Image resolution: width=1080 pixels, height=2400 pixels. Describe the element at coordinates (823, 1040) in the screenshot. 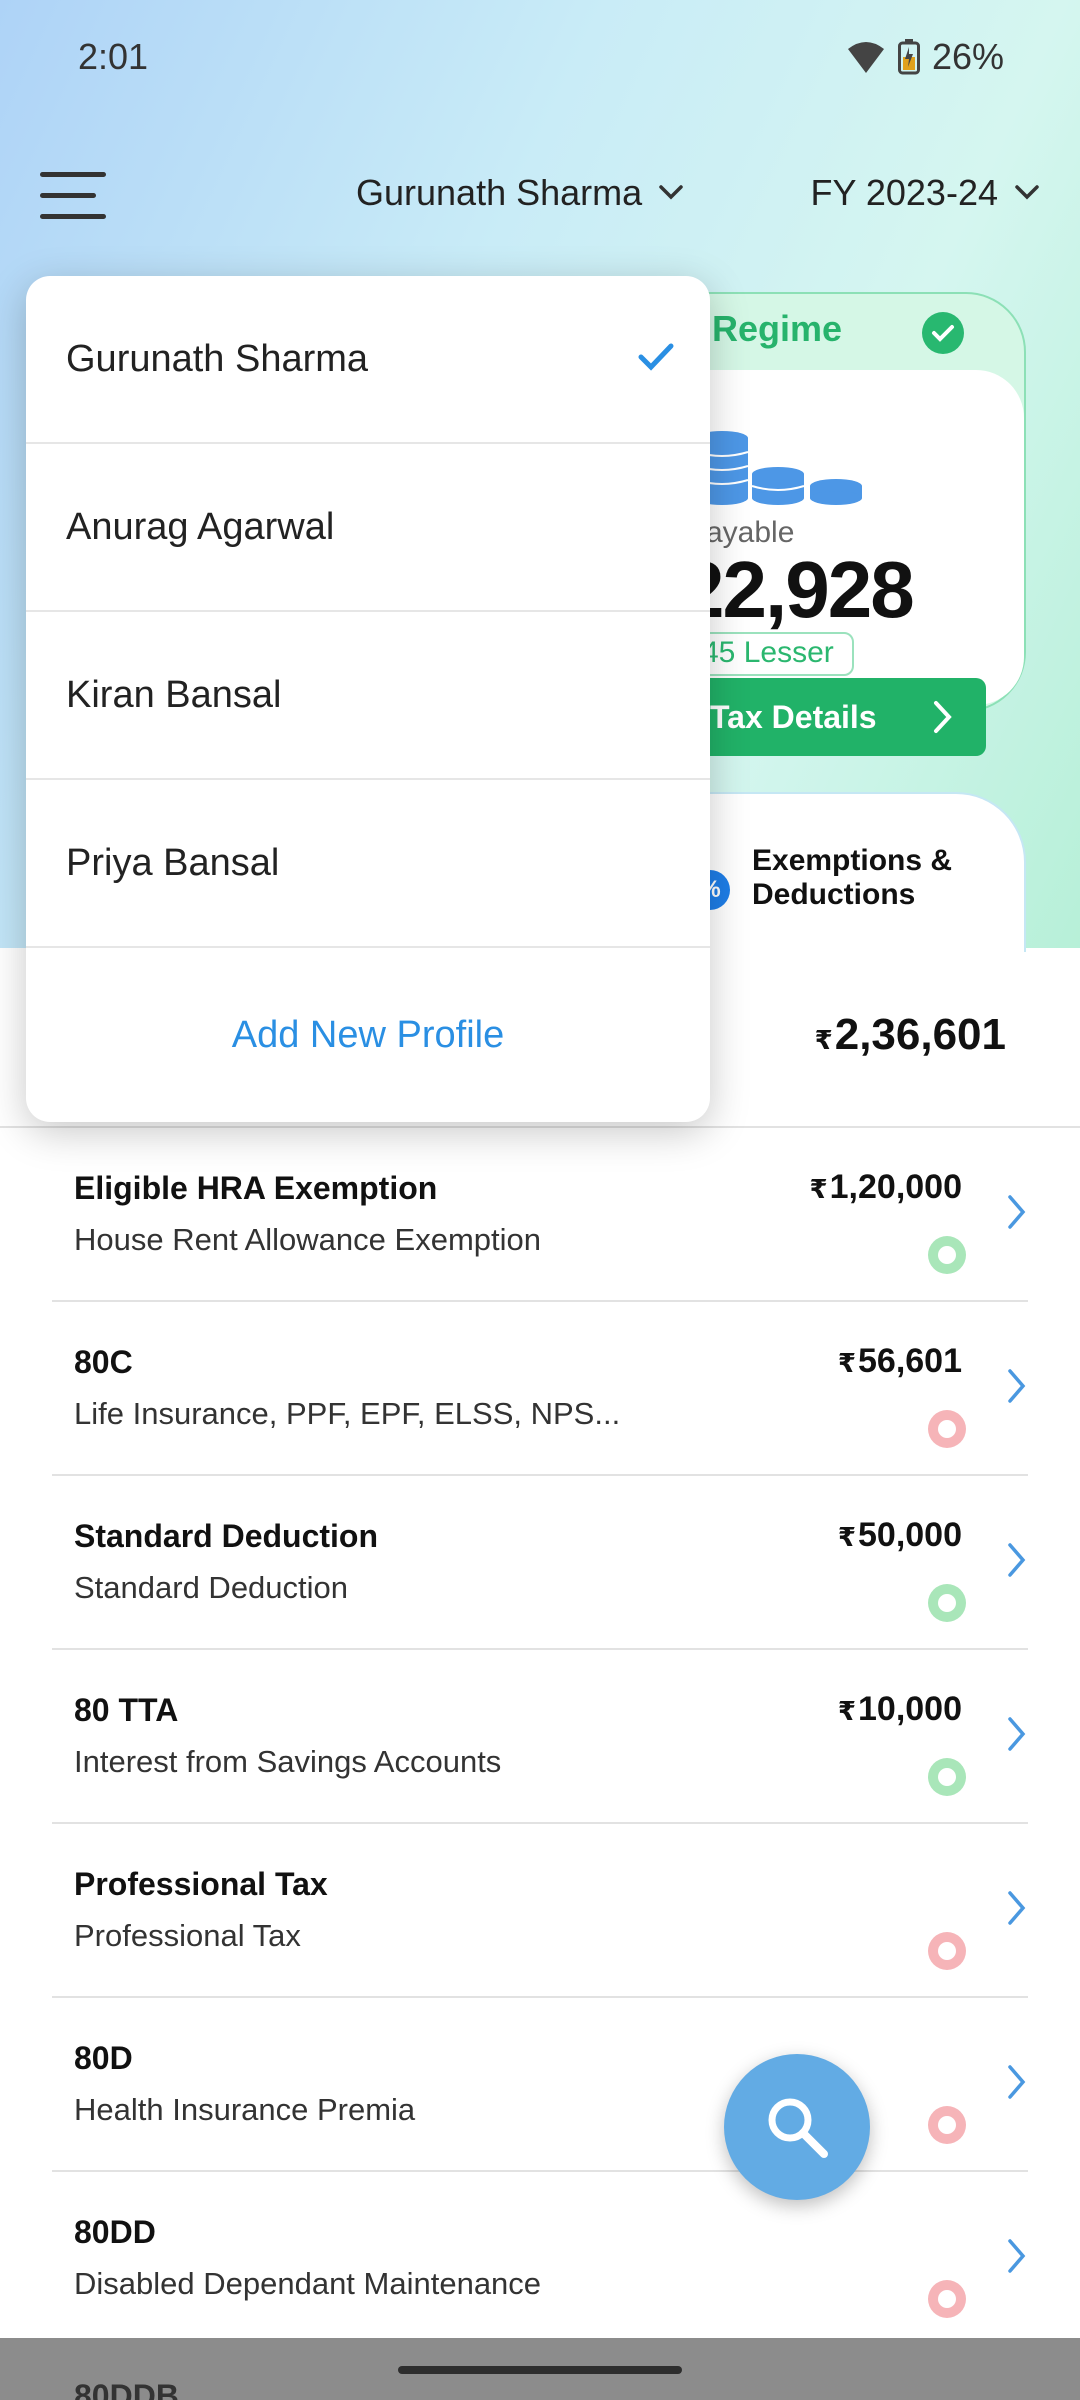

I see `currency-symbol: ₹` at that location.